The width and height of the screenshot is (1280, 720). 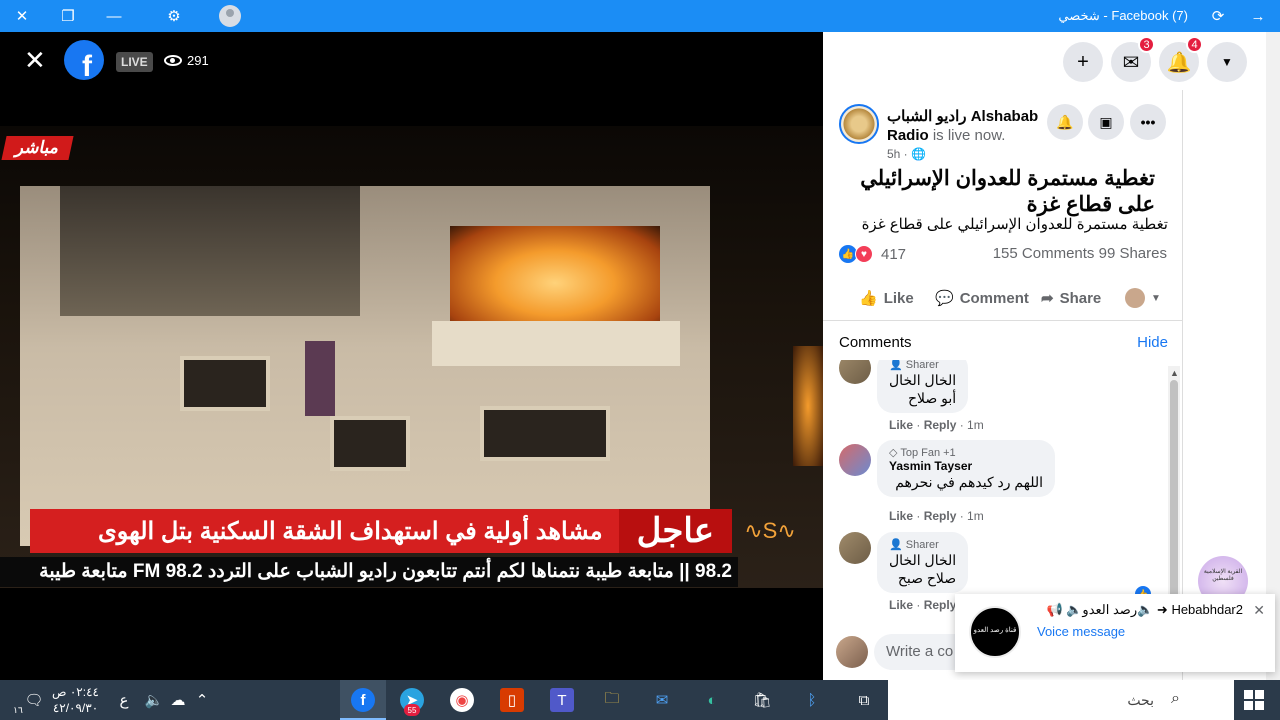 I want to click on save-icon: ▣, so click(x=1106, y=122).